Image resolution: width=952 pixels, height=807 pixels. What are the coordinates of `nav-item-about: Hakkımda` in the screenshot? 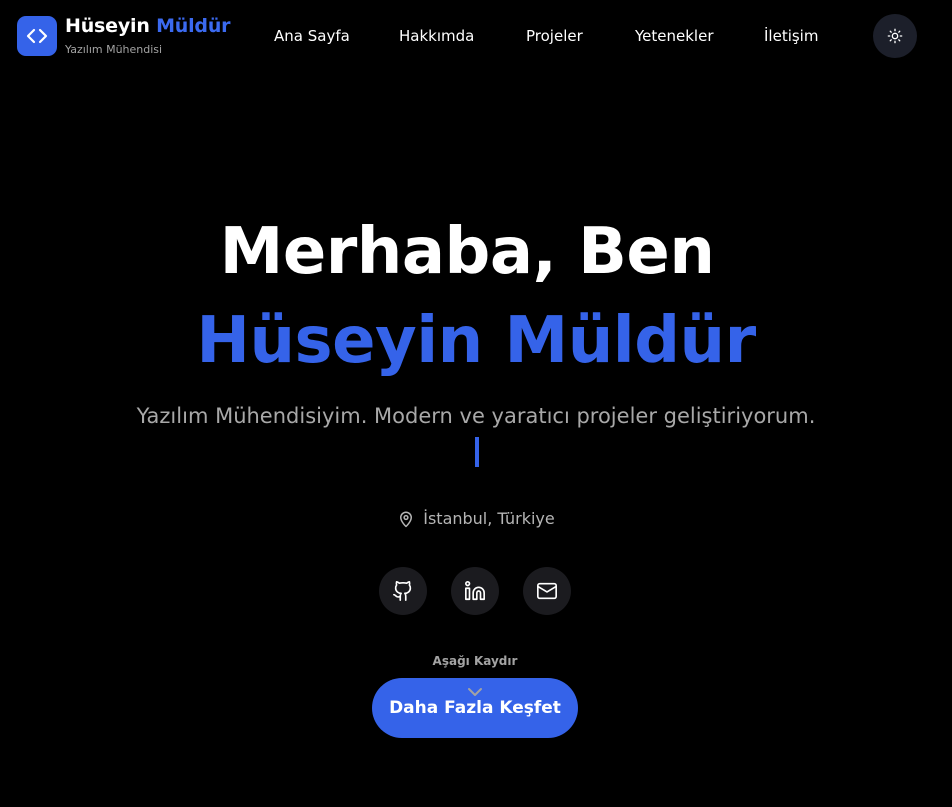 It's located at (436, 36).